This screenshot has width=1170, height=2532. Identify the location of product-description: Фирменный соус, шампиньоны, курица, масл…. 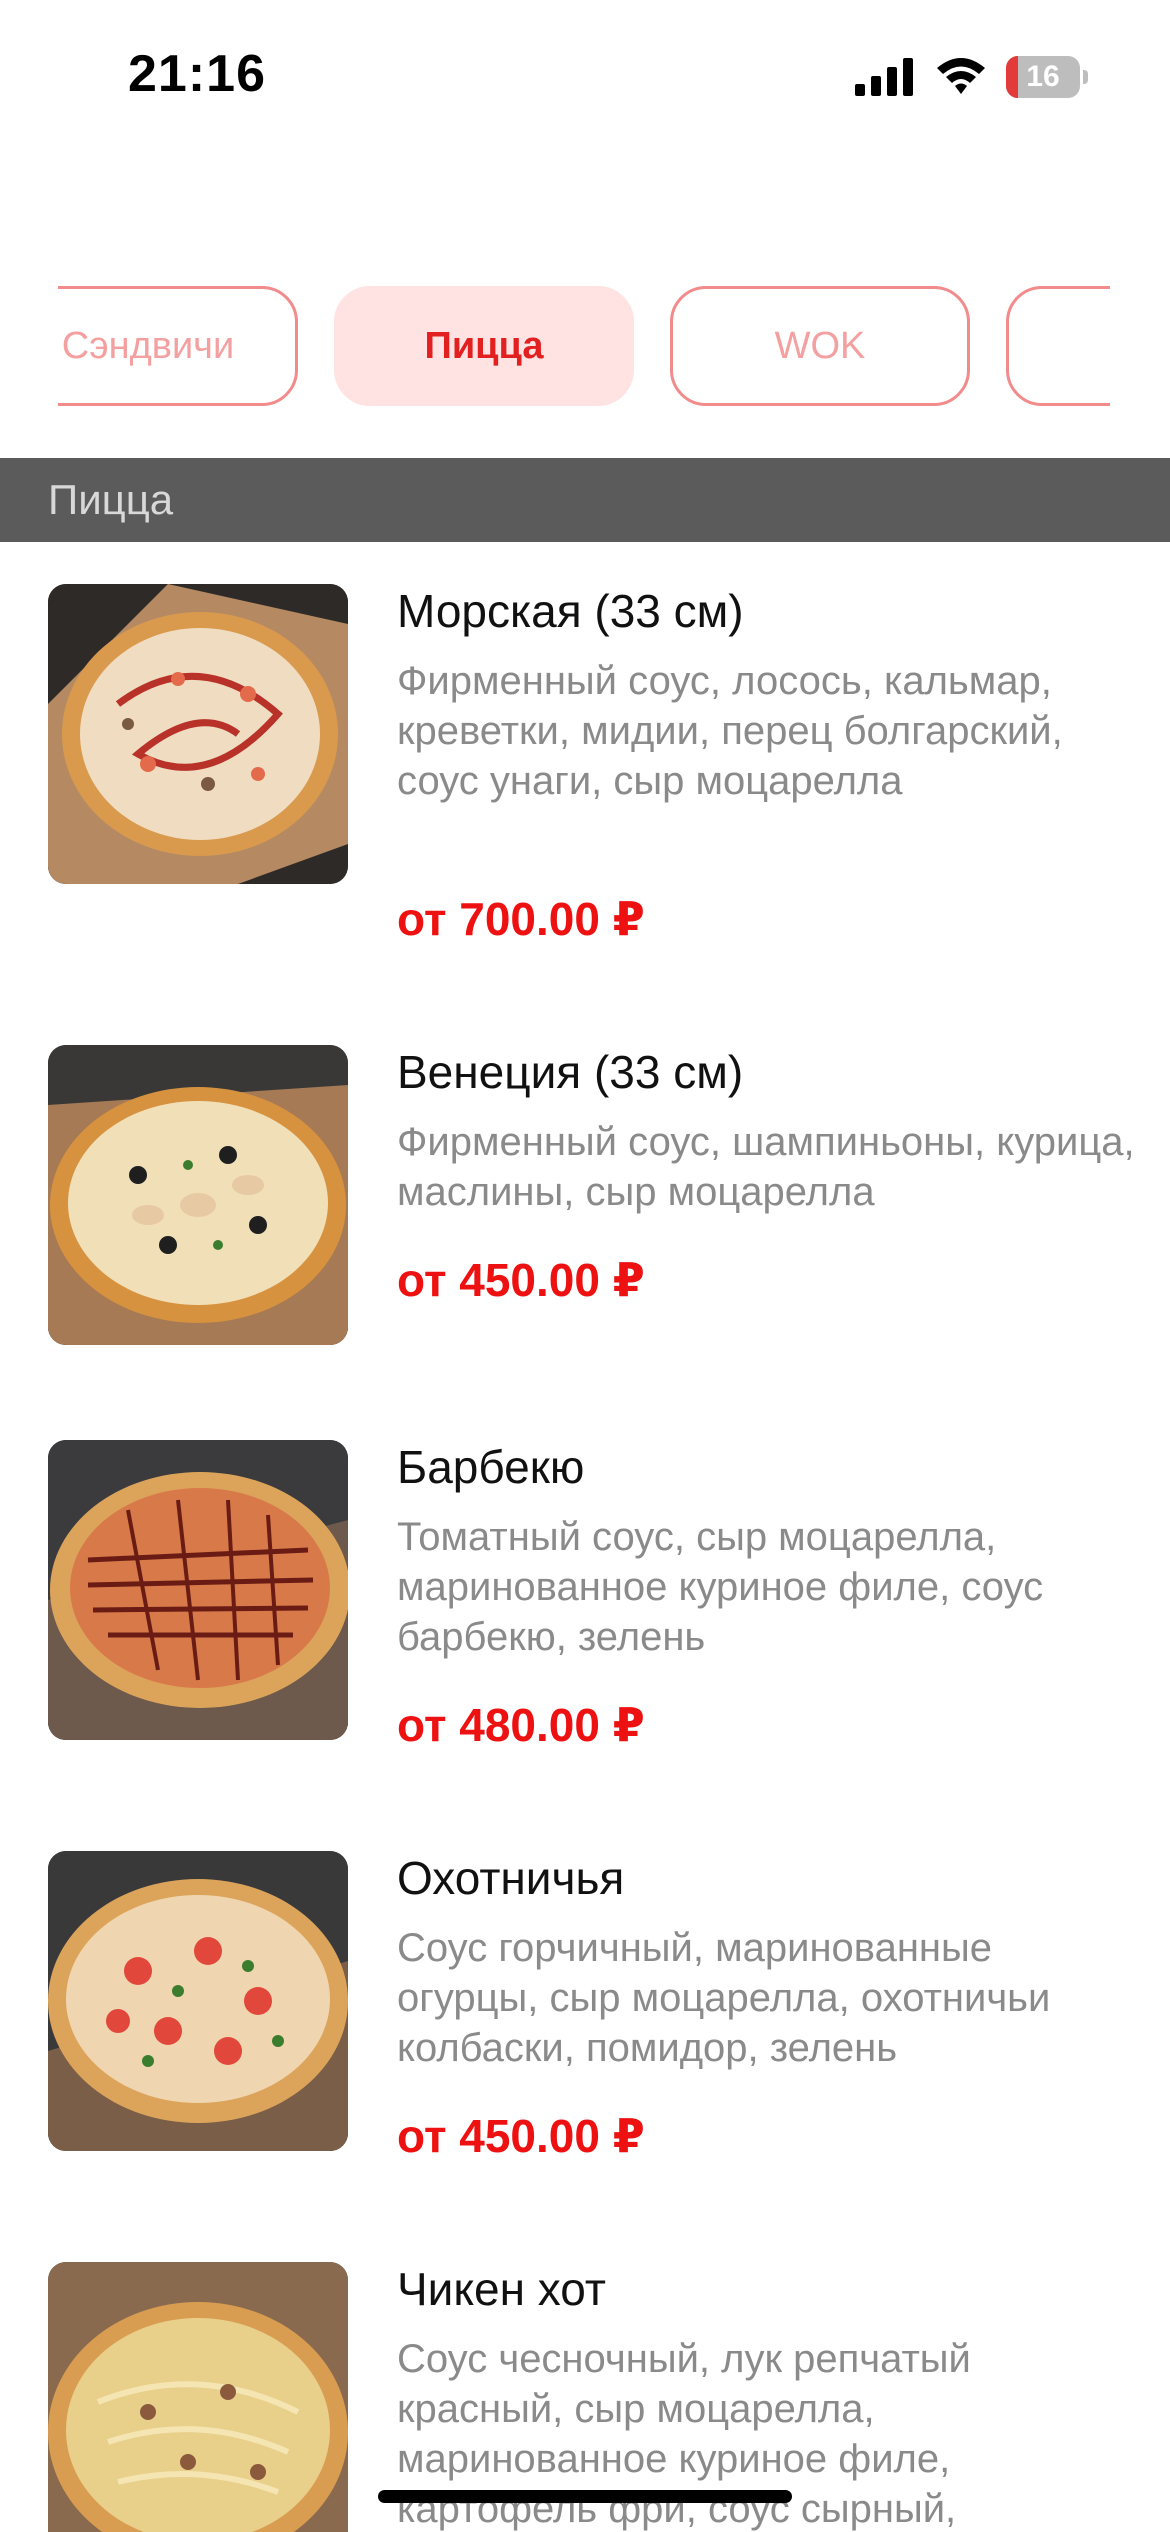
(766, 1167).